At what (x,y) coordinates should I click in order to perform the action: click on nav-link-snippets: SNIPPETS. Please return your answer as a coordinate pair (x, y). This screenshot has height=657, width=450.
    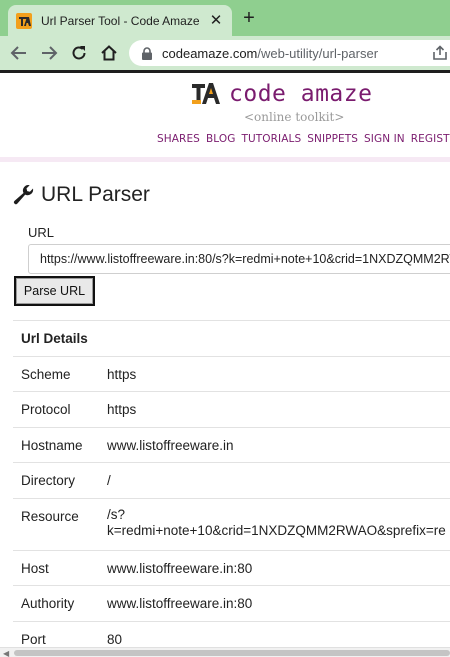
    Looking at the image, I should click on (332, 139).